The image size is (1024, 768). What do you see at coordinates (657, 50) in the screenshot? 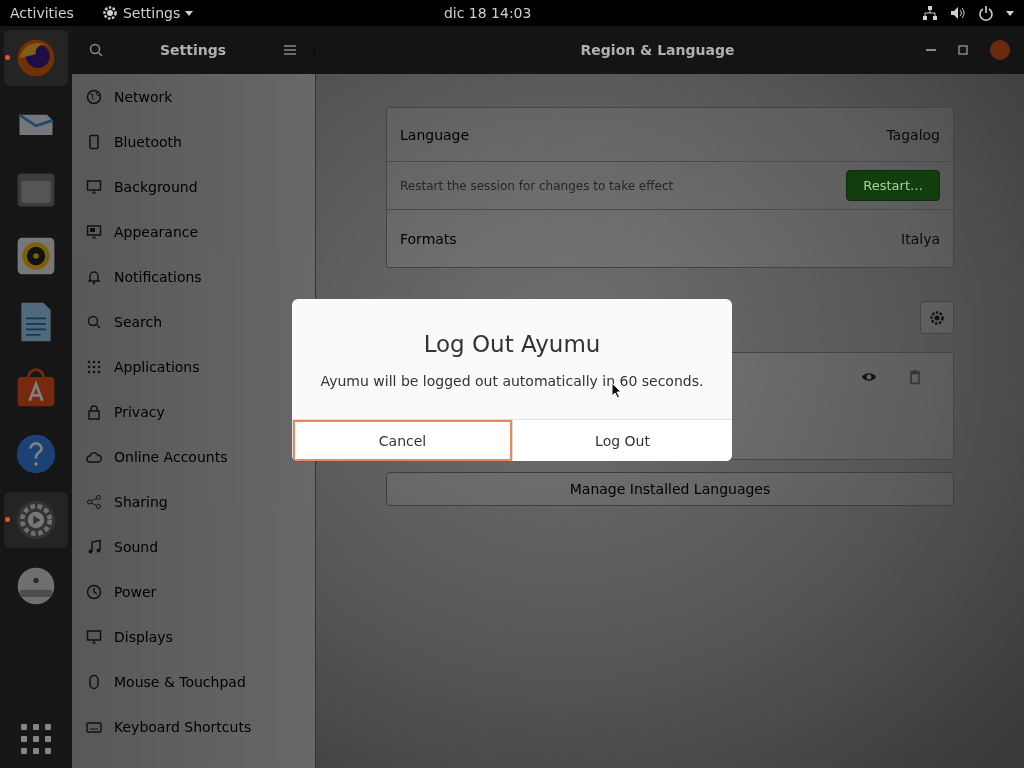
I see `window-title: Region & Language` at bounding box center [657, 50].